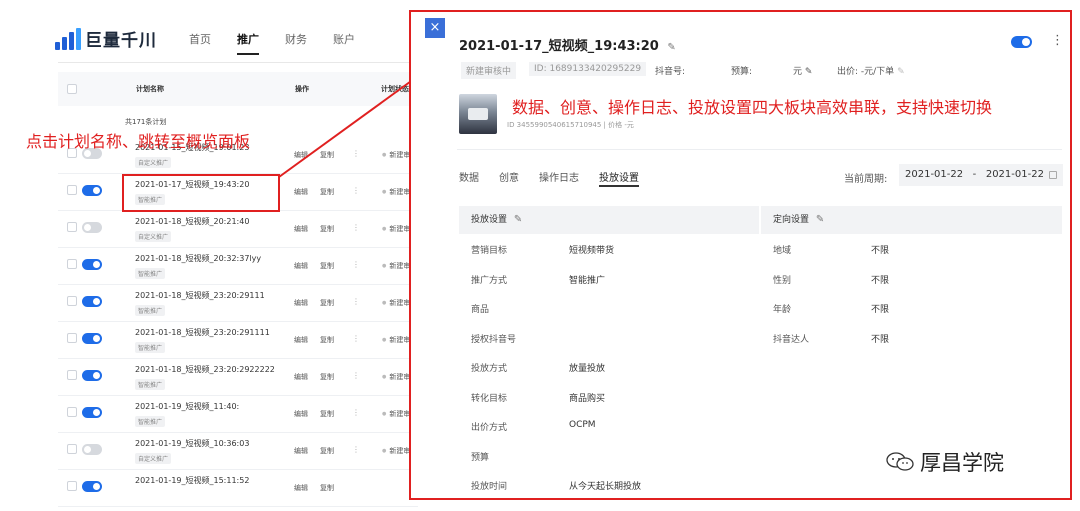 The height and width of the screenshot is (511, 1080). I want to click on tab-data: 数据, so click(469, 176).